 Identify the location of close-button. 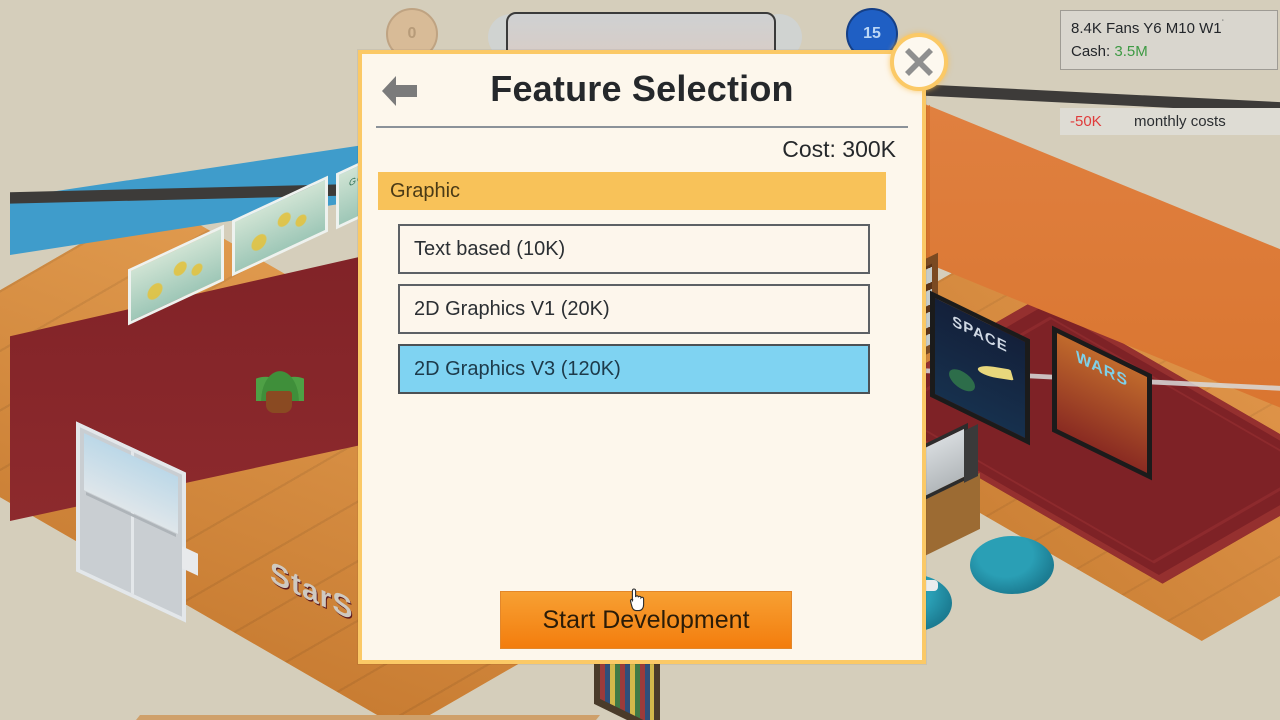
(919, 62).